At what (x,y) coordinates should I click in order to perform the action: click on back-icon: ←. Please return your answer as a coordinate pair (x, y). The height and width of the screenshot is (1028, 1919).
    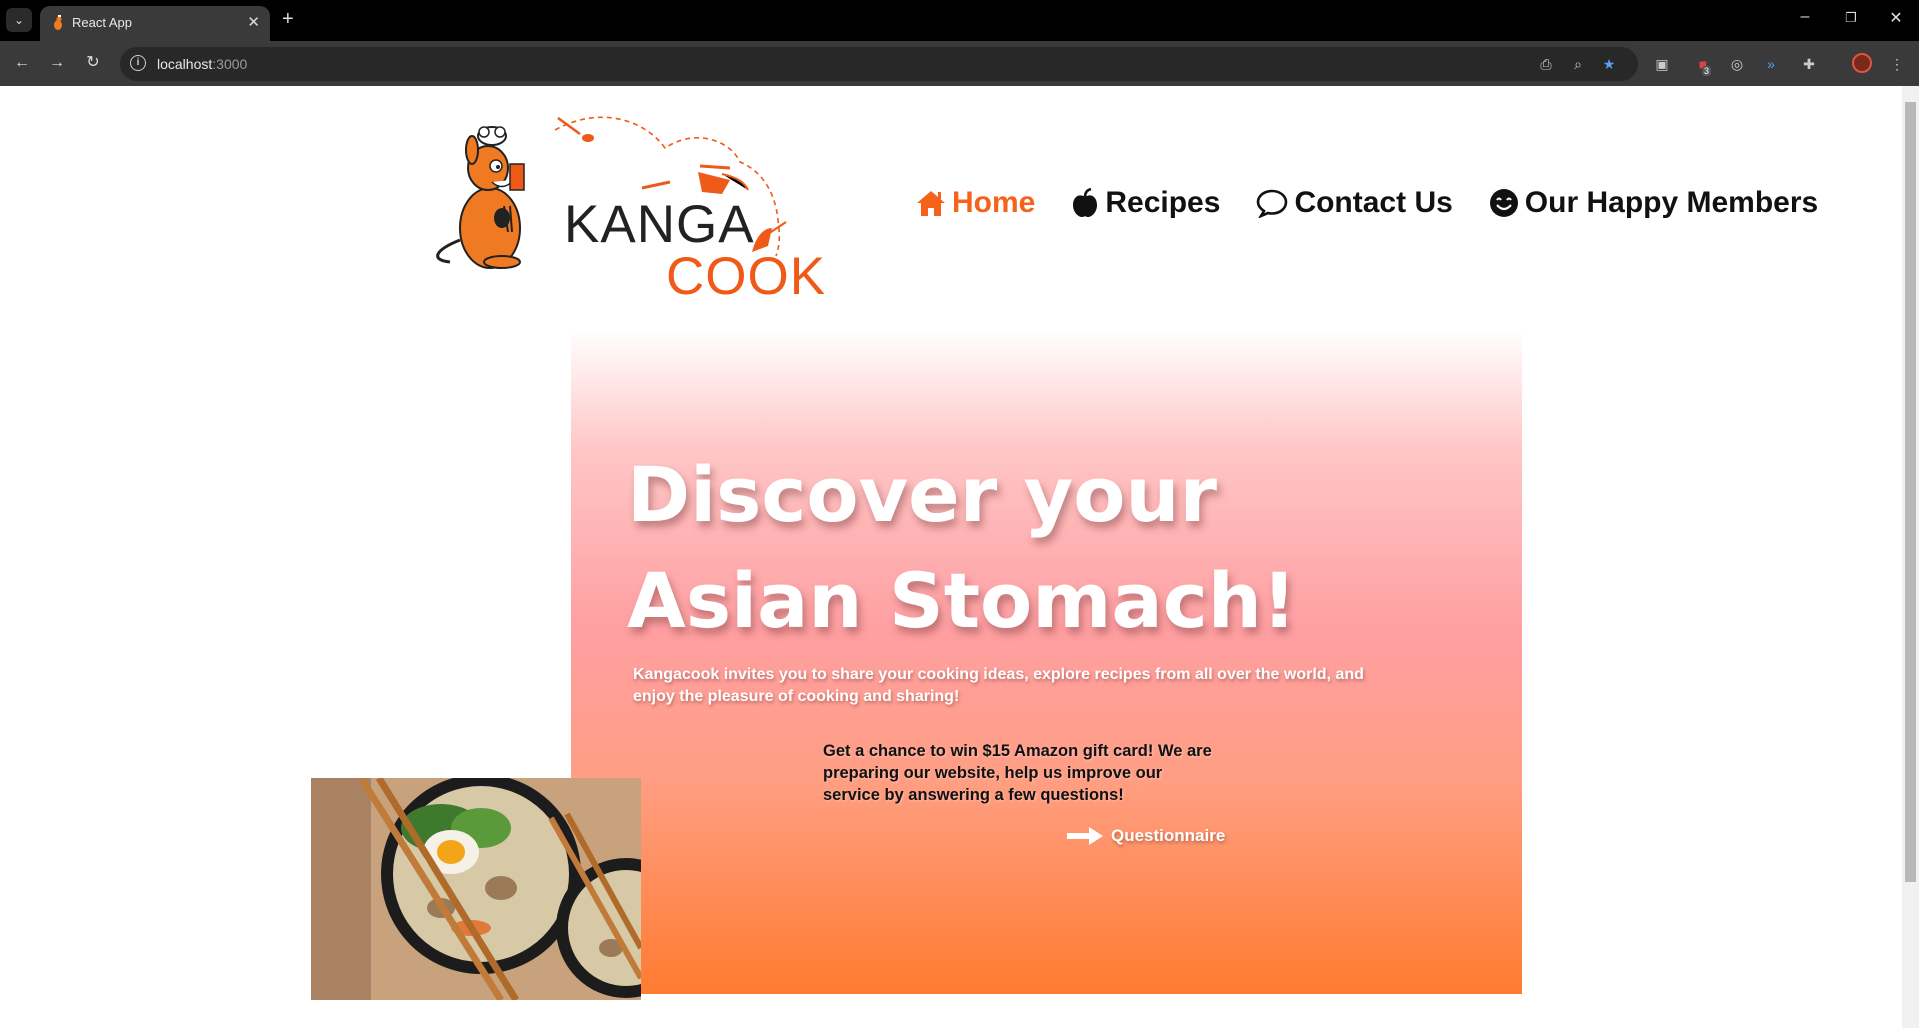
    Looking at the image, I should click on (22, 63).